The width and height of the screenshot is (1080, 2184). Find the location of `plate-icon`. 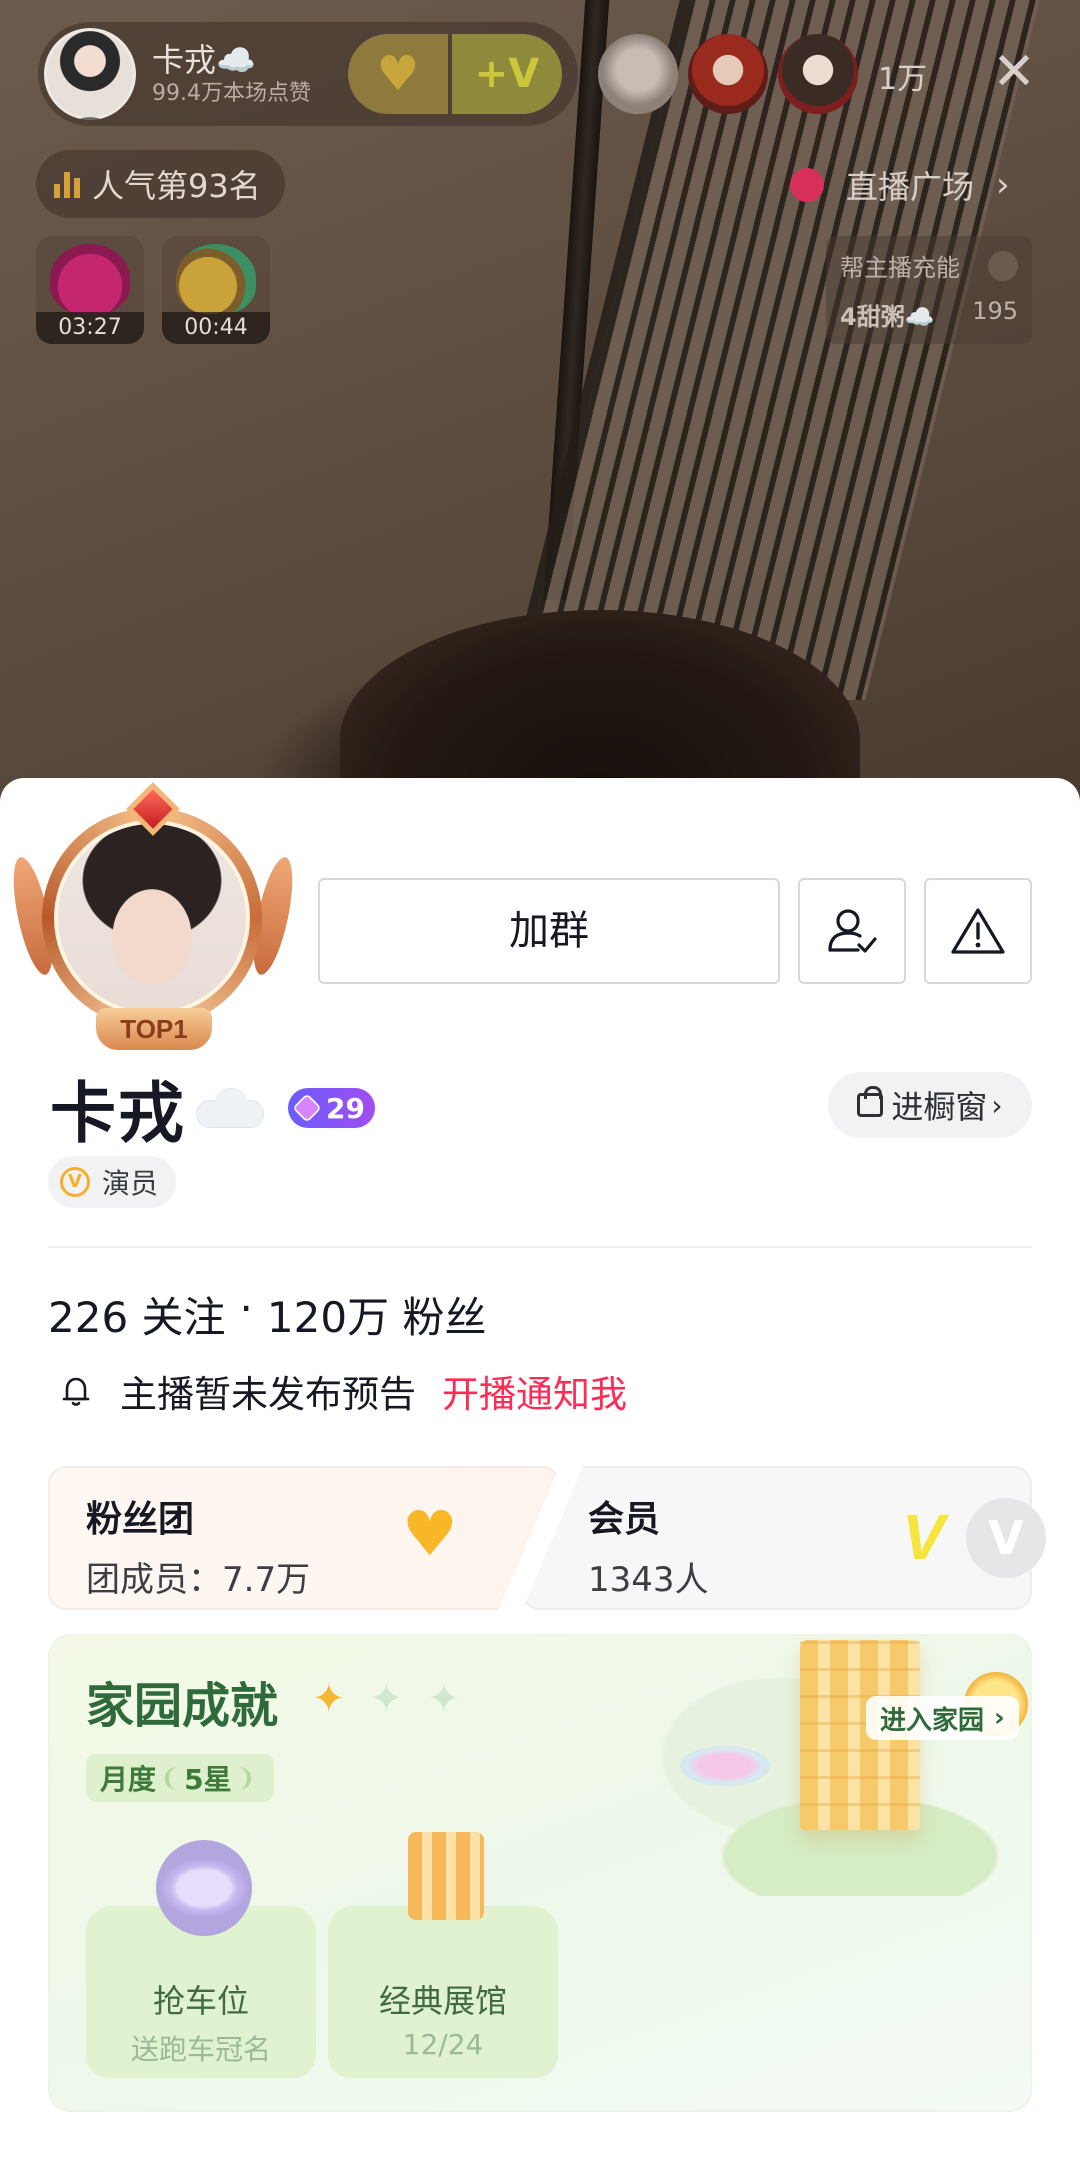

plate-icon is located at coordinates (725, 1766).